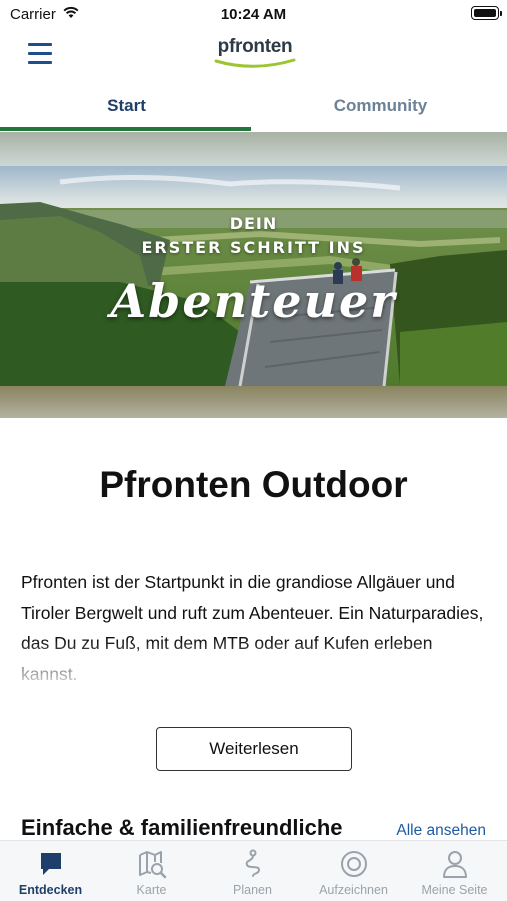 This screenshot has width=507, height=901. What do you see at coordinates (253, 301) in the screenshot?
I see `hero-headline-line3: Abenteuer` at bounding box center [253, 301].